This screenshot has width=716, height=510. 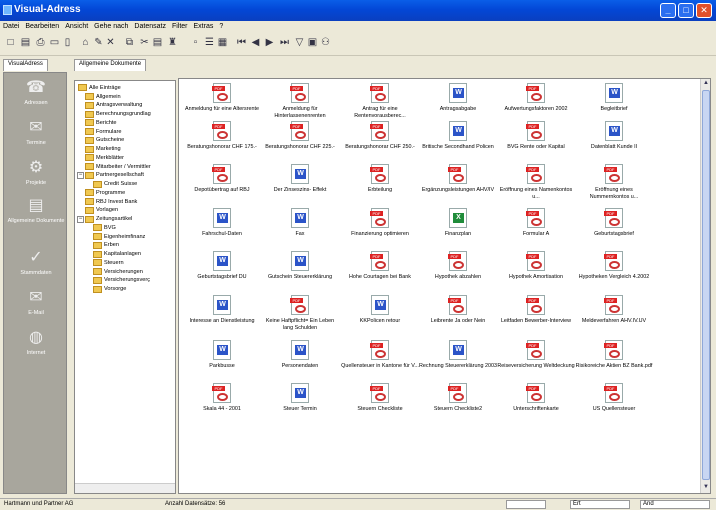 What do you see at coordinates (104, 158) in the screenshot?
I see `tree-node-merkblatter: Merkblätter` at bounding box center [104, 158].